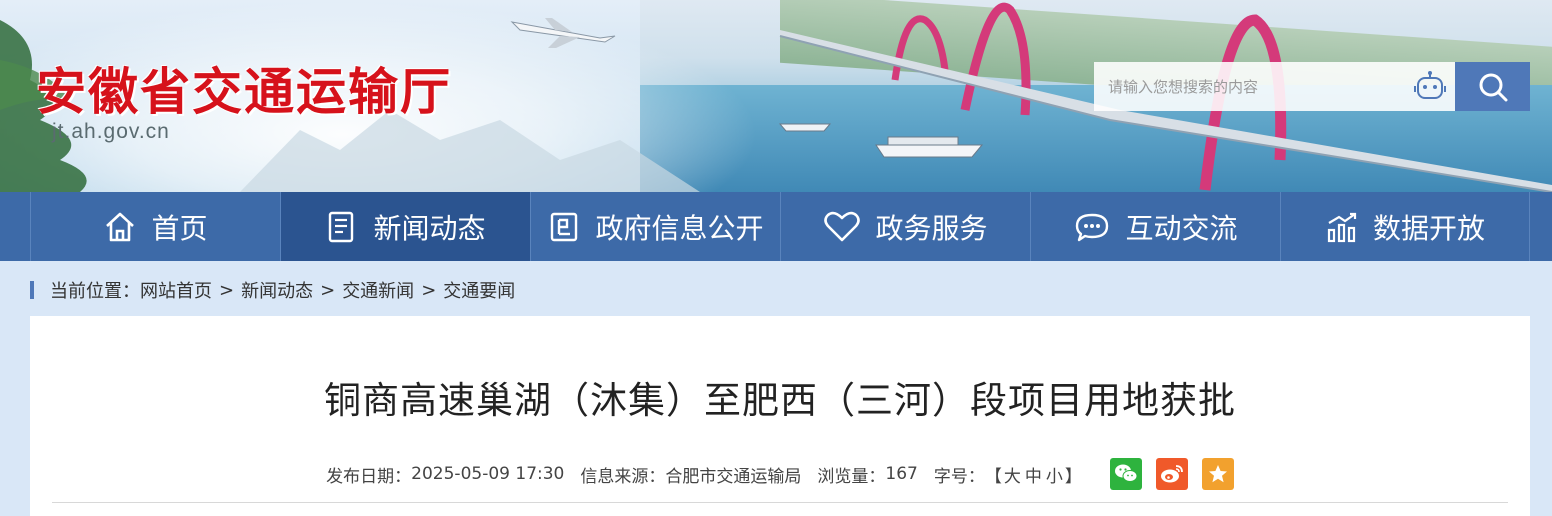  What do you see at coordinates (488, 474) in the screenshot?
I see `publish-date: 2025-05-09 17:30` at bounding box center [488, 474].